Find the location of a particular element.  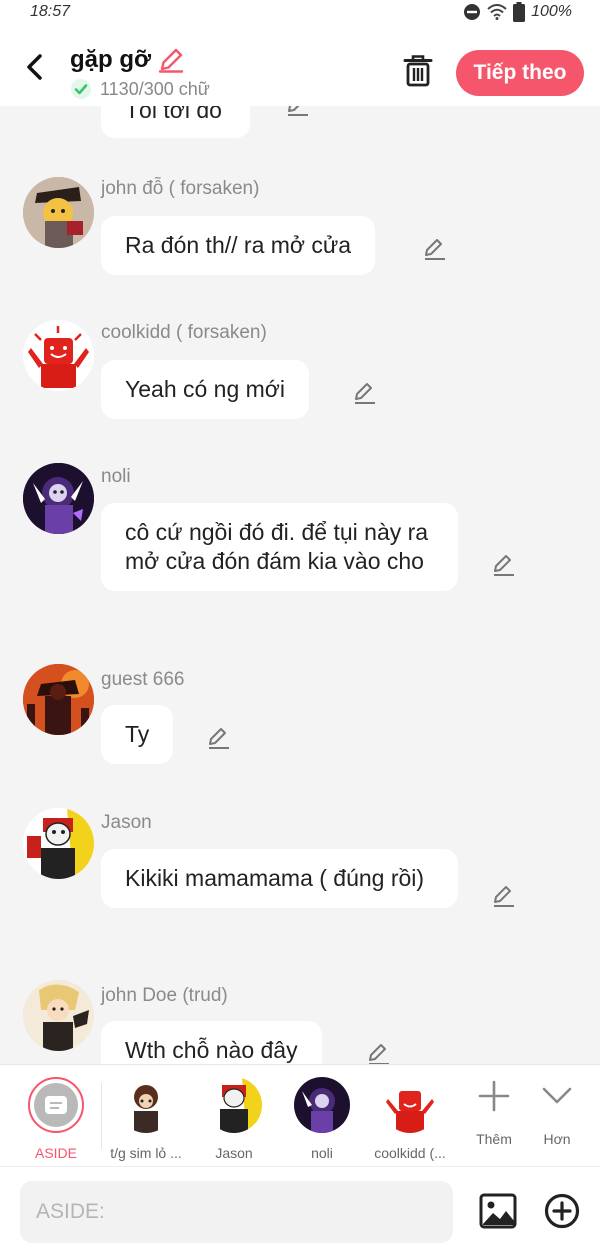

character-name: john đỗ ( forsaken) is located at coordinates (180, 188).